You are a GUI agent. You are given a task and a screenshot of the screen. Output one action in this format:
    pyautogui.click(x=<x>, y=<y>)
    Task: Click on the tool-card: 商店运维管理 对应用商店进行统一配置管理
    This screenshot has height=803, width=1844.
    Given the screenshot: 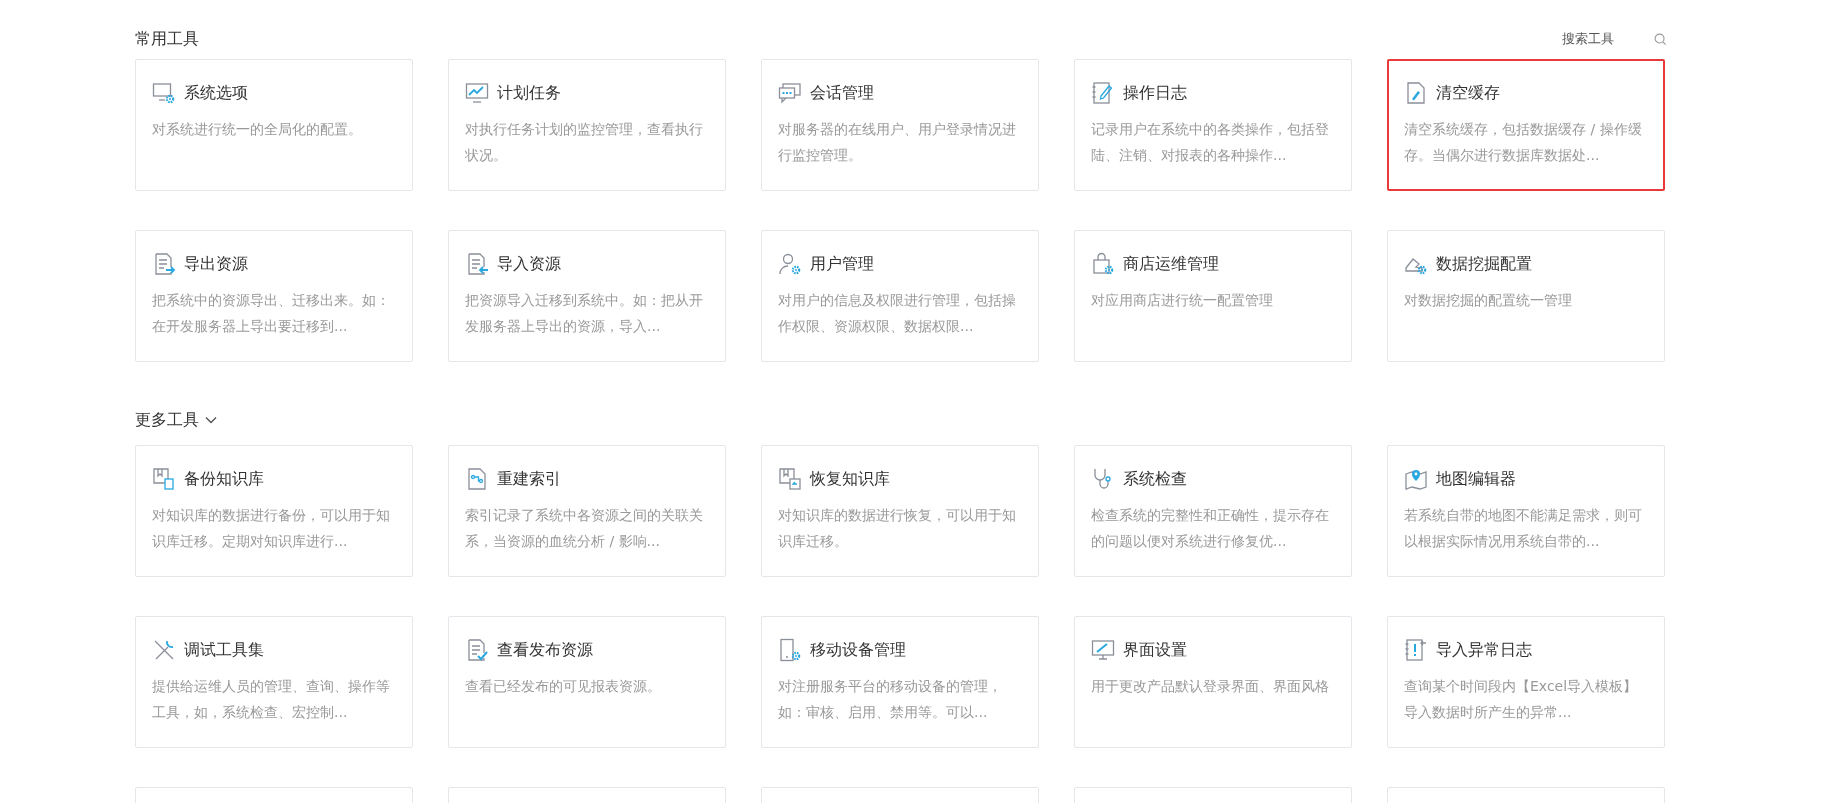 What is the action you would take?
    pyautogui.click(x=1213, y=296)
    